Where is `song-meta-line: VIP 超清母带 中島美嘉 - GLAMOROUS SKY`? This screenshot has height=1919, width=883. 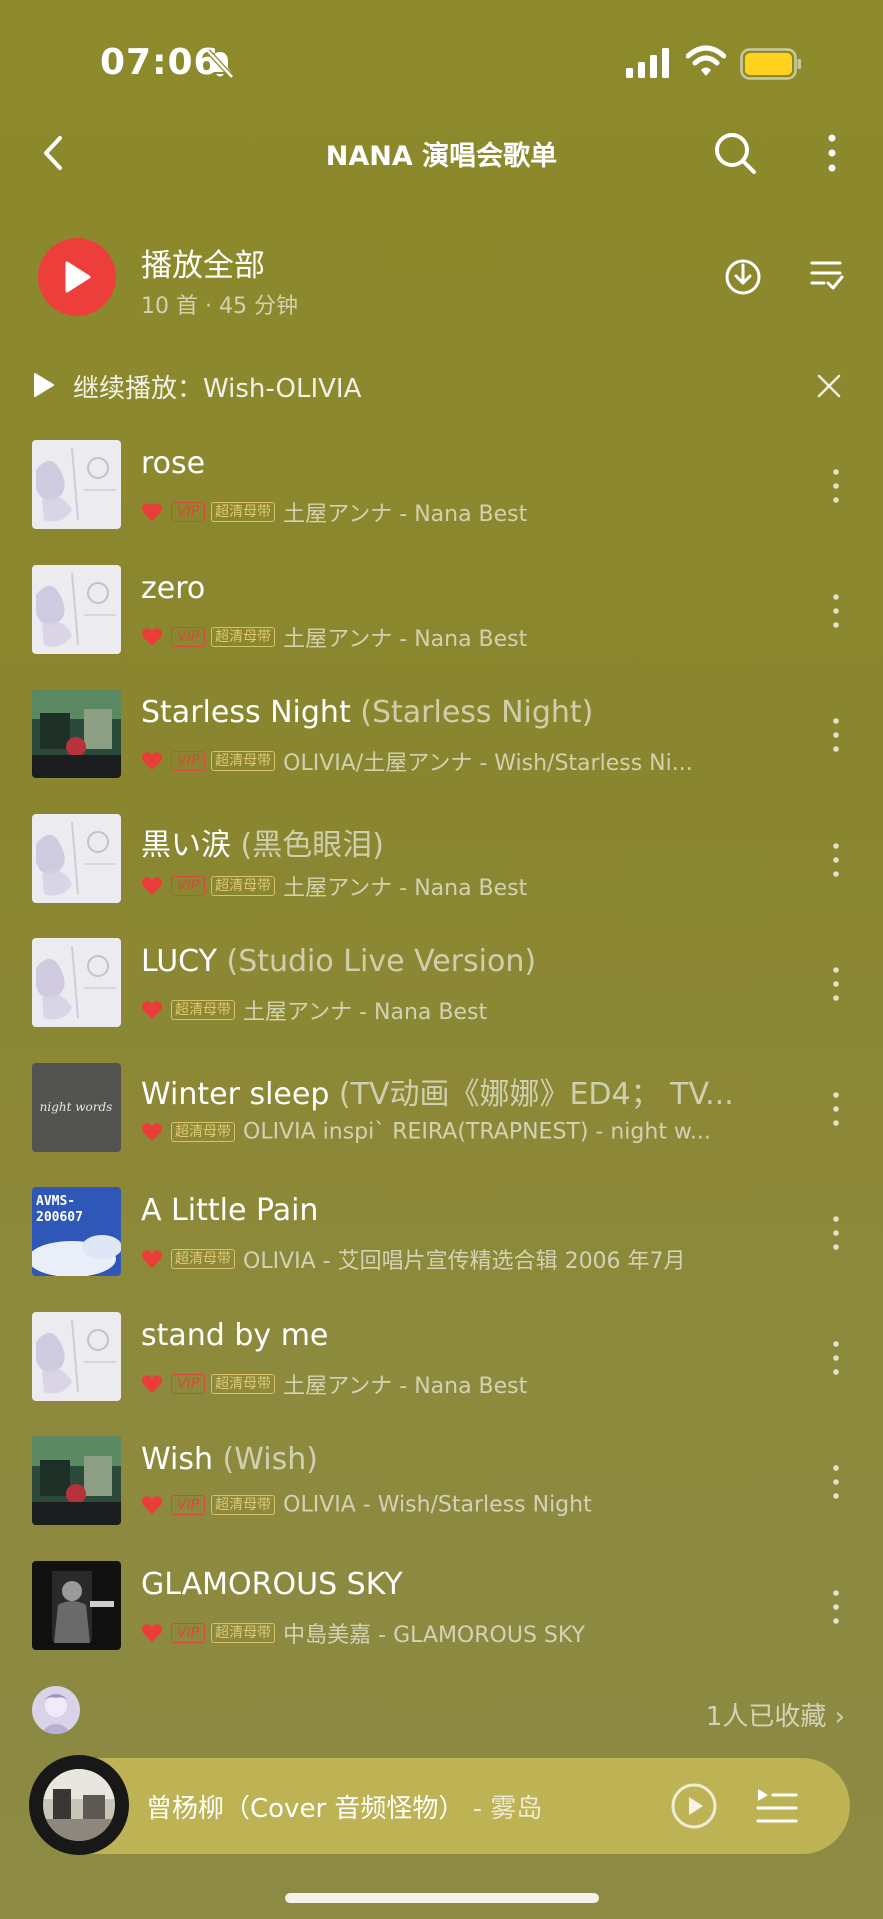
song-meta-line: VIP 超清母带 中島美嘉 - GLAMOROUS SKY is located at coordinates (363, 1633).